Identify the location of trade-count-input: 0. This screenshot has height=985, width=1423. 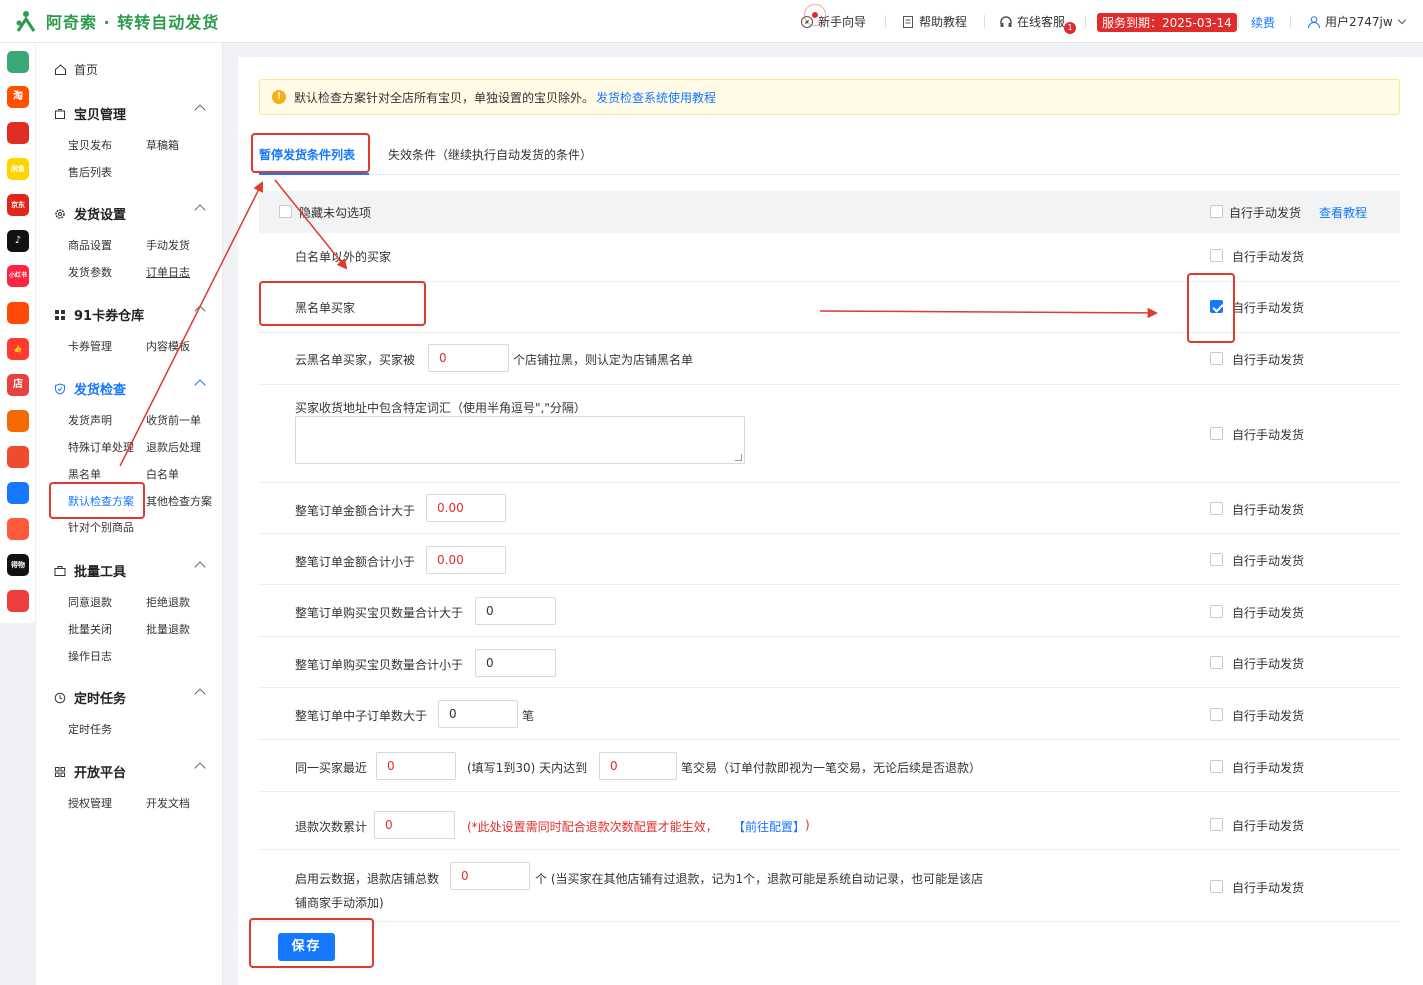
(638, 766).